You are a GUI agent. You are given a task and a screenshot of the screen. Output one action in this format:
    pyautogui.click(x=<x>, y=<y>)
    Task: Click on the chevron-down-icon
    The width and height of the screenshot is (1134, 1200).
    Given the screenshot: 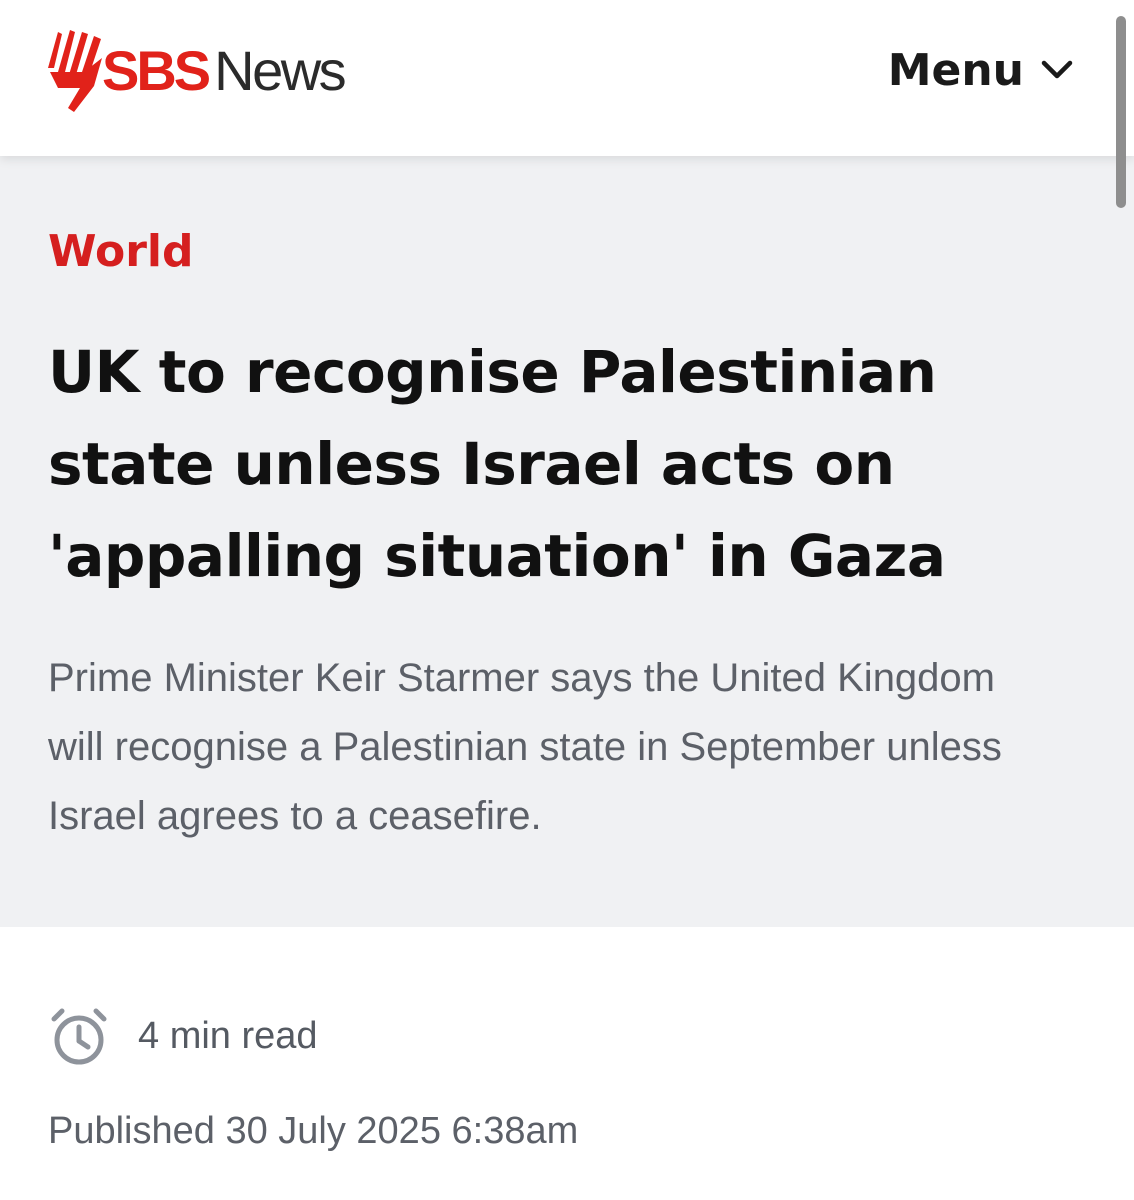 What is the action you would take?
    pyautogui.click(x=1057, y=69)
    